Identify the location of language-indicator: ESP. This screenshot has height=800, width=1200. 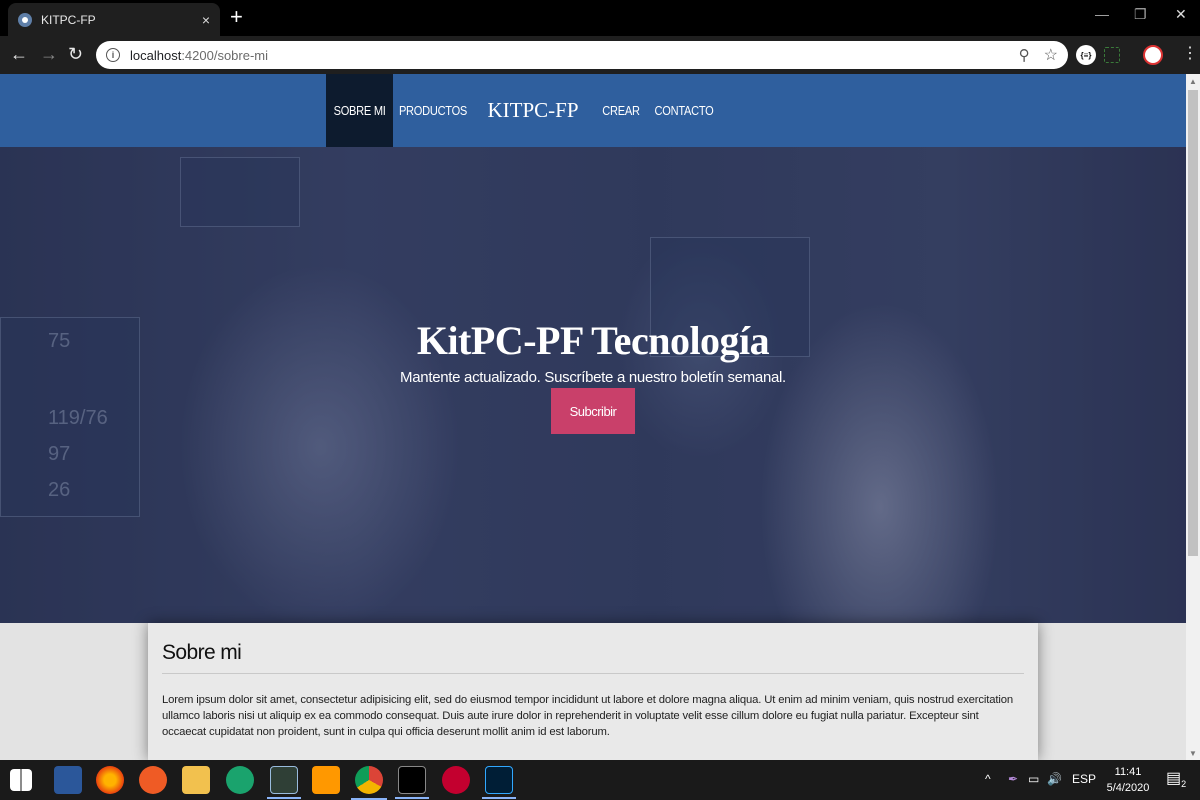
(1084, 779).